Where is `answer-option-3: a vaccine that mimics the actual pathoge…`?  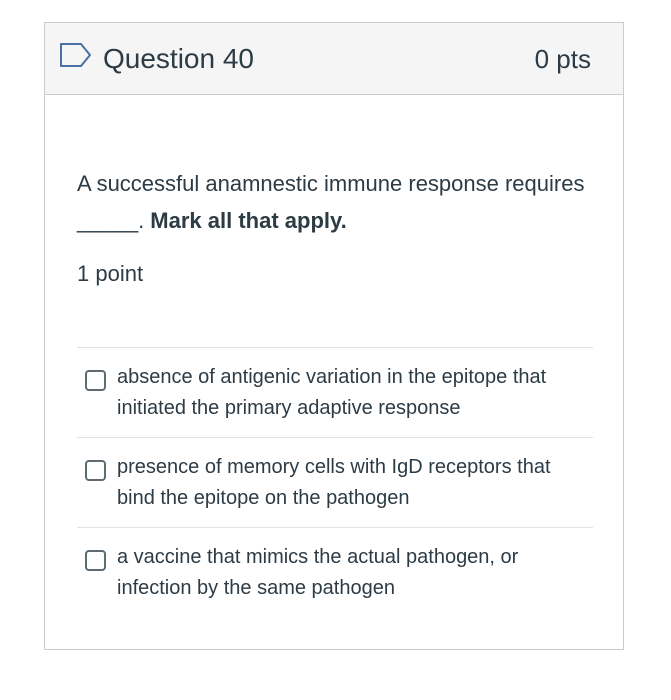
answer-option-3: a vaccine that mimics the actual pathoge… is located at coordinates (335, 573).